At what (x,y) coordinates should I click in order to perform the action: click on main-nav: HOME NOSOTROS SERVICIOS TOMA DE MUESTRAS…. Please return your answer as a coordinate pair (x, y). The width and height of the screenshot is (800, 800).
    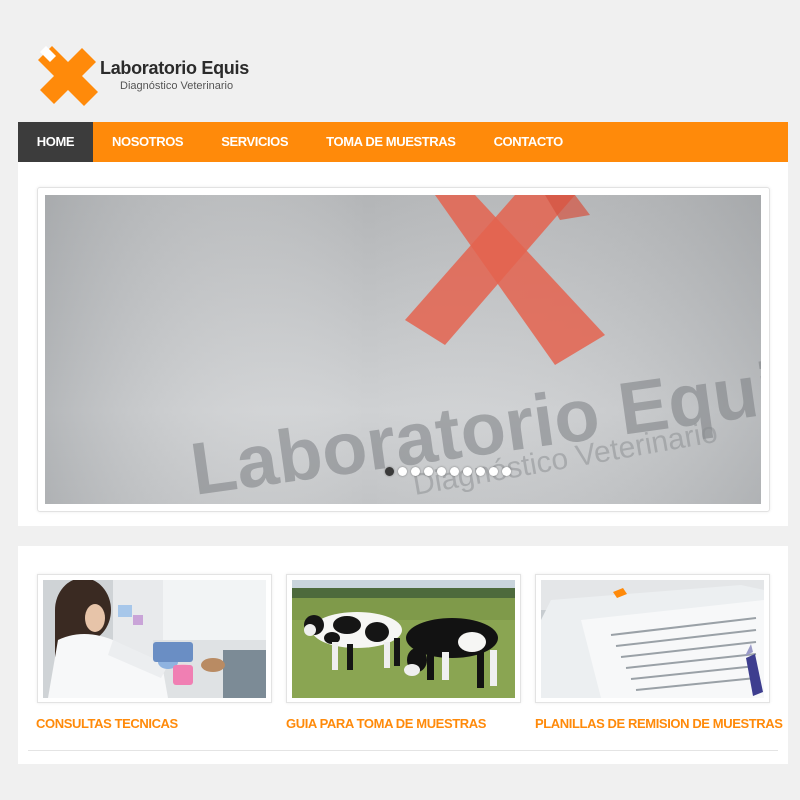
    Looking at the image, I should click on (403, 142).